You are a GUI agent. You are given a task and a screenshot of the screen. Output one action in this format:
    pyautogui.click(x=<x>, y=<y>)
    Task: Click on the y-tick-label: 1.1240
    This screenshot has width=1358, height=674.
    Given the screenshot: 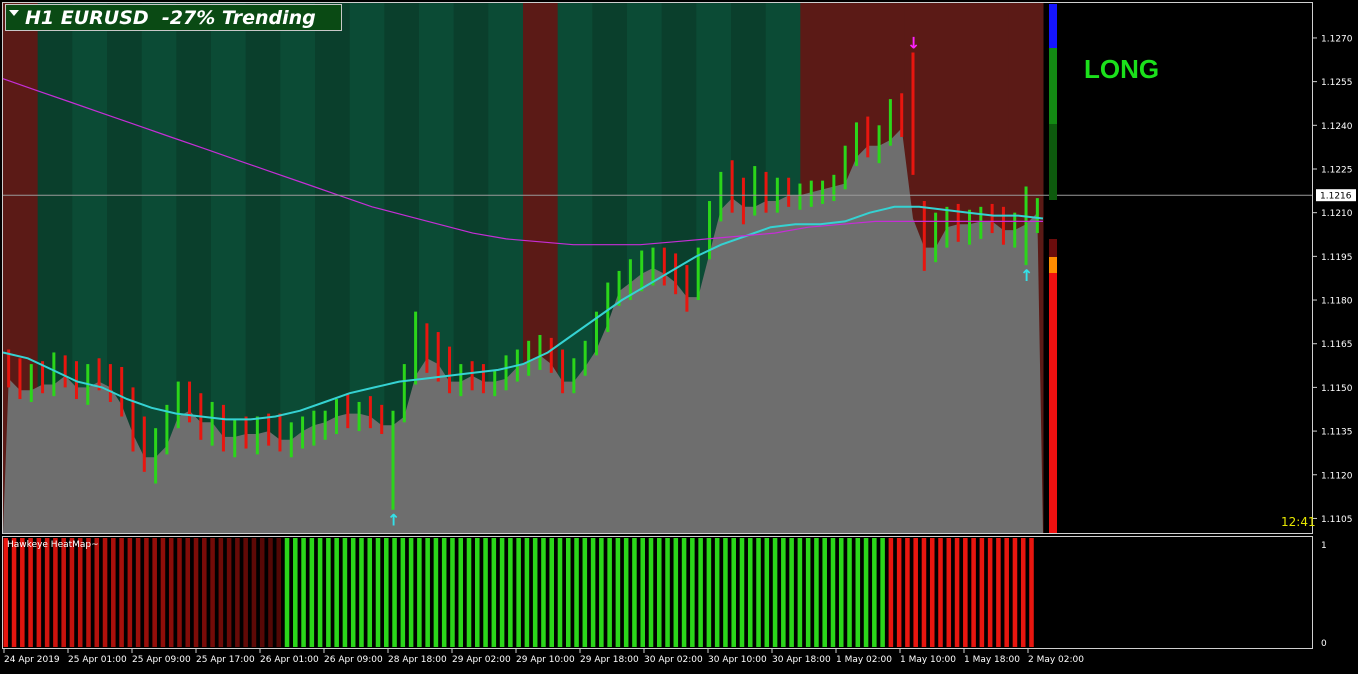 What is the action you would take?
    pyautogui.click(x=1337, y=127)
    